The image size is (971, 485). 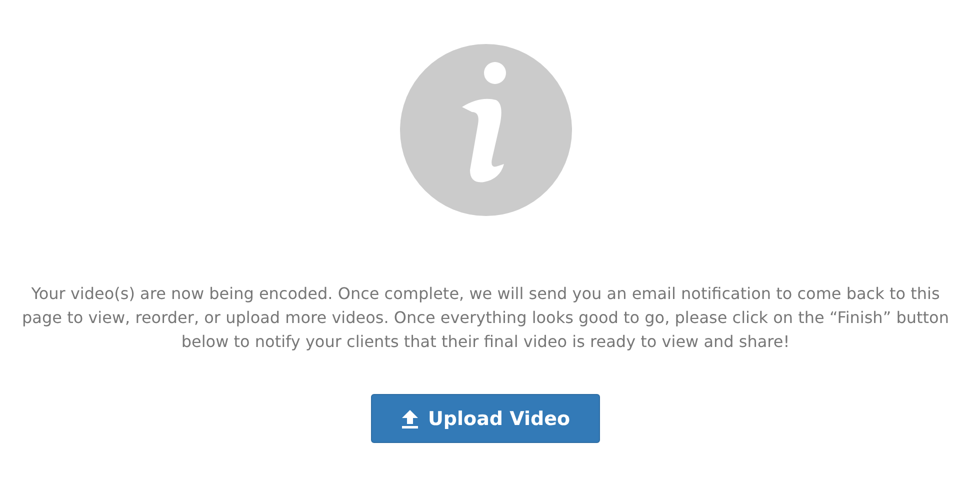 I want to click on upload-icon, so click(x=409, y=418).